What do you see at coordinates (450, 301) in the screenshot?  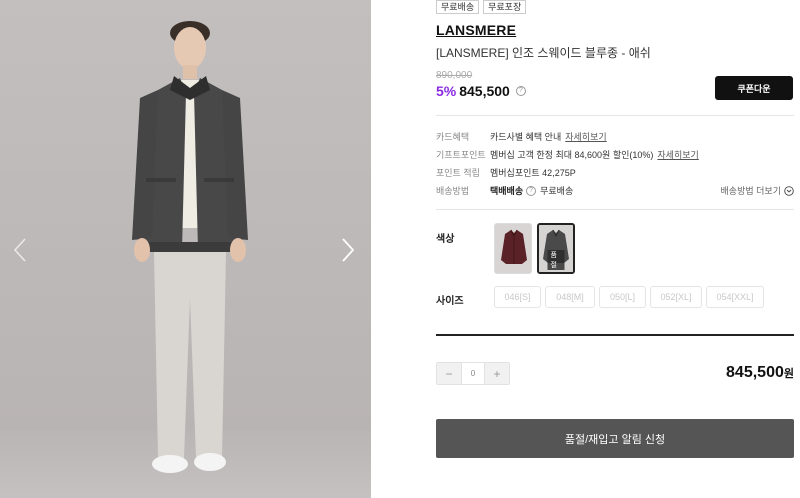 I see `size-label: 사이즈` at bounding box center [450, 301].